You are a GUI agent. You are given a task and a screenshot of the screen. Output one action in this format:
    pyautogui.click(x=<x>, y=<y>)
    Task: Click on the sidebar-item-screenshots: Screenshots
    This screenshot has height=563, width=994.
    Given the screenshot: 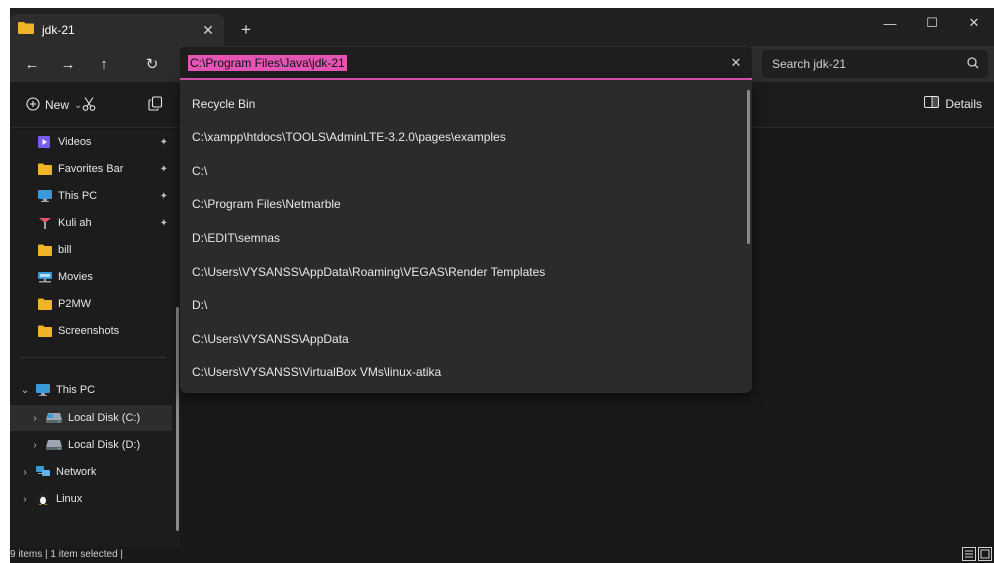 What is the action you would take?
    pyautogui.click(x=91, y=331)
    